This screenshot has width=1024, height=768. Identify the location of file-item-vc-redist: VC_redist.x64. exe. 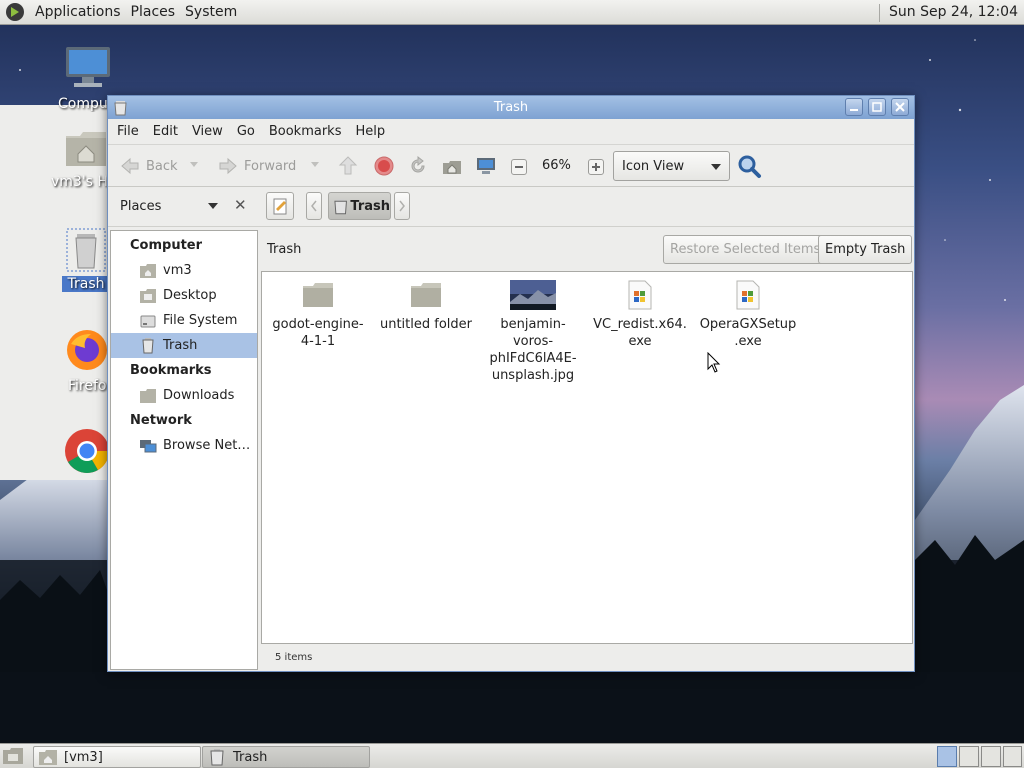
(640, 315).